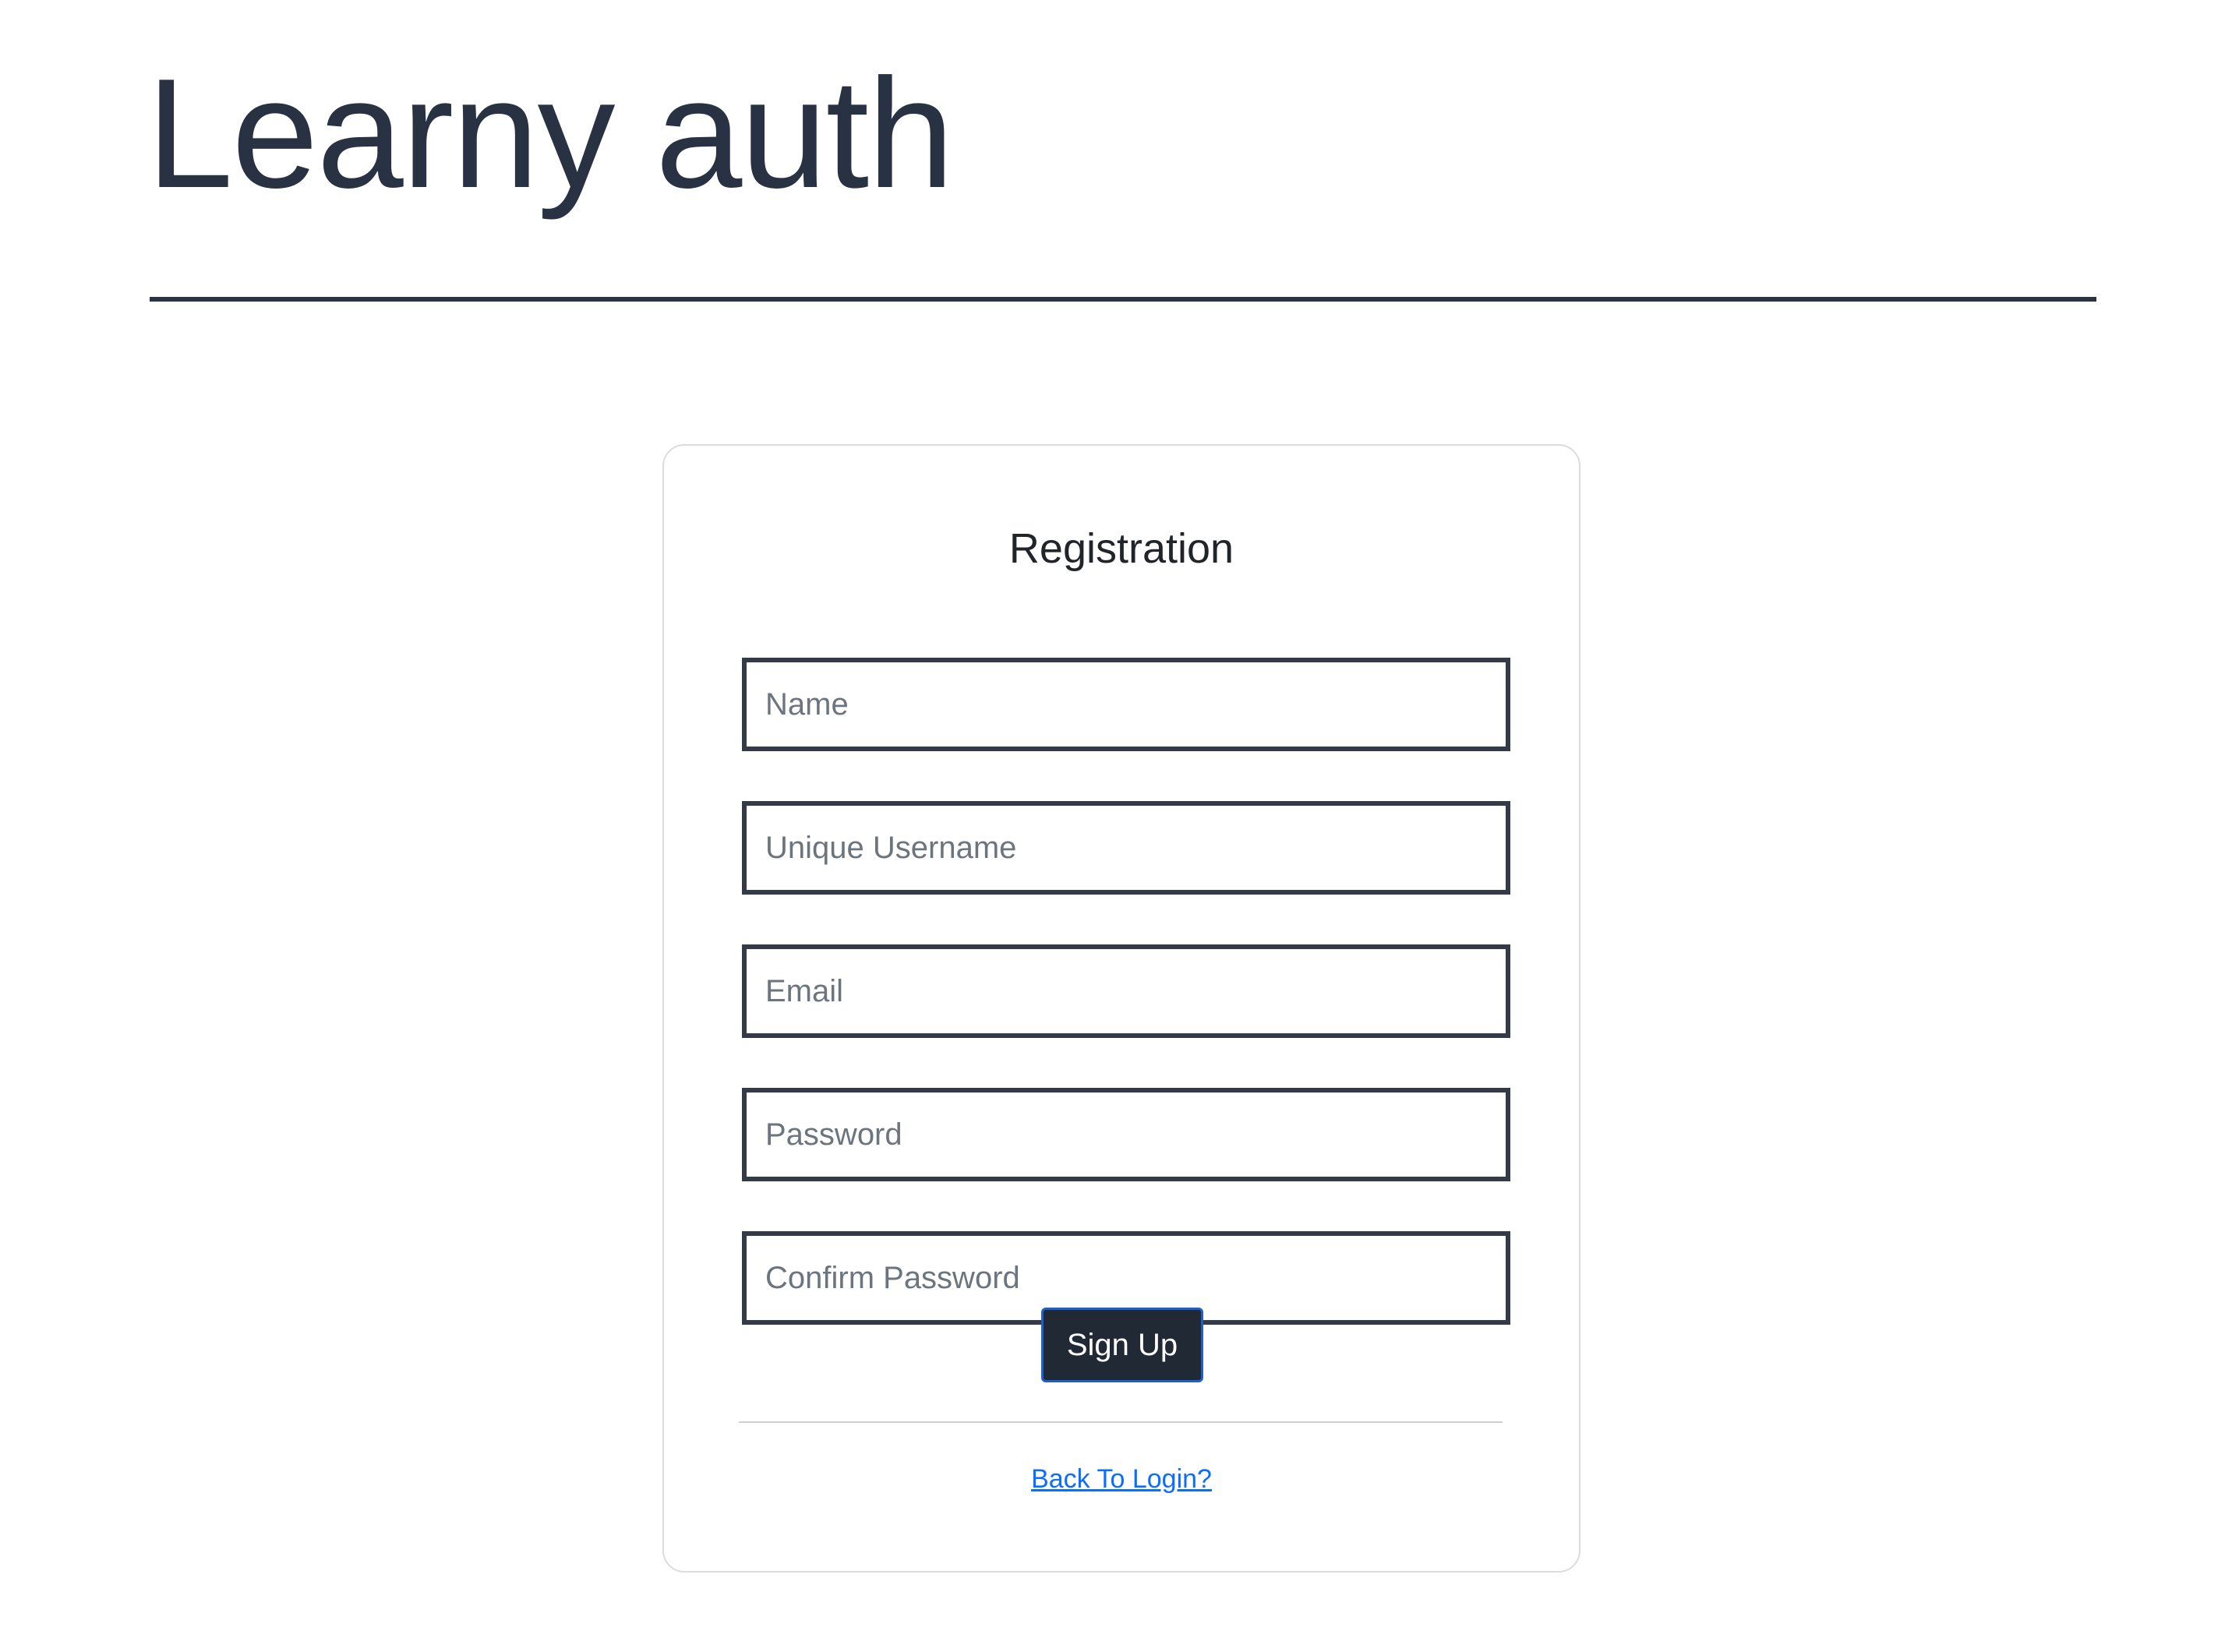 Image resolution: width=2232 pixels, height=1652 pixels. What do you see at coordinates (1121, 1422) in the screenshot?
I see `card-divider` at bounding box center [1121, 1422].